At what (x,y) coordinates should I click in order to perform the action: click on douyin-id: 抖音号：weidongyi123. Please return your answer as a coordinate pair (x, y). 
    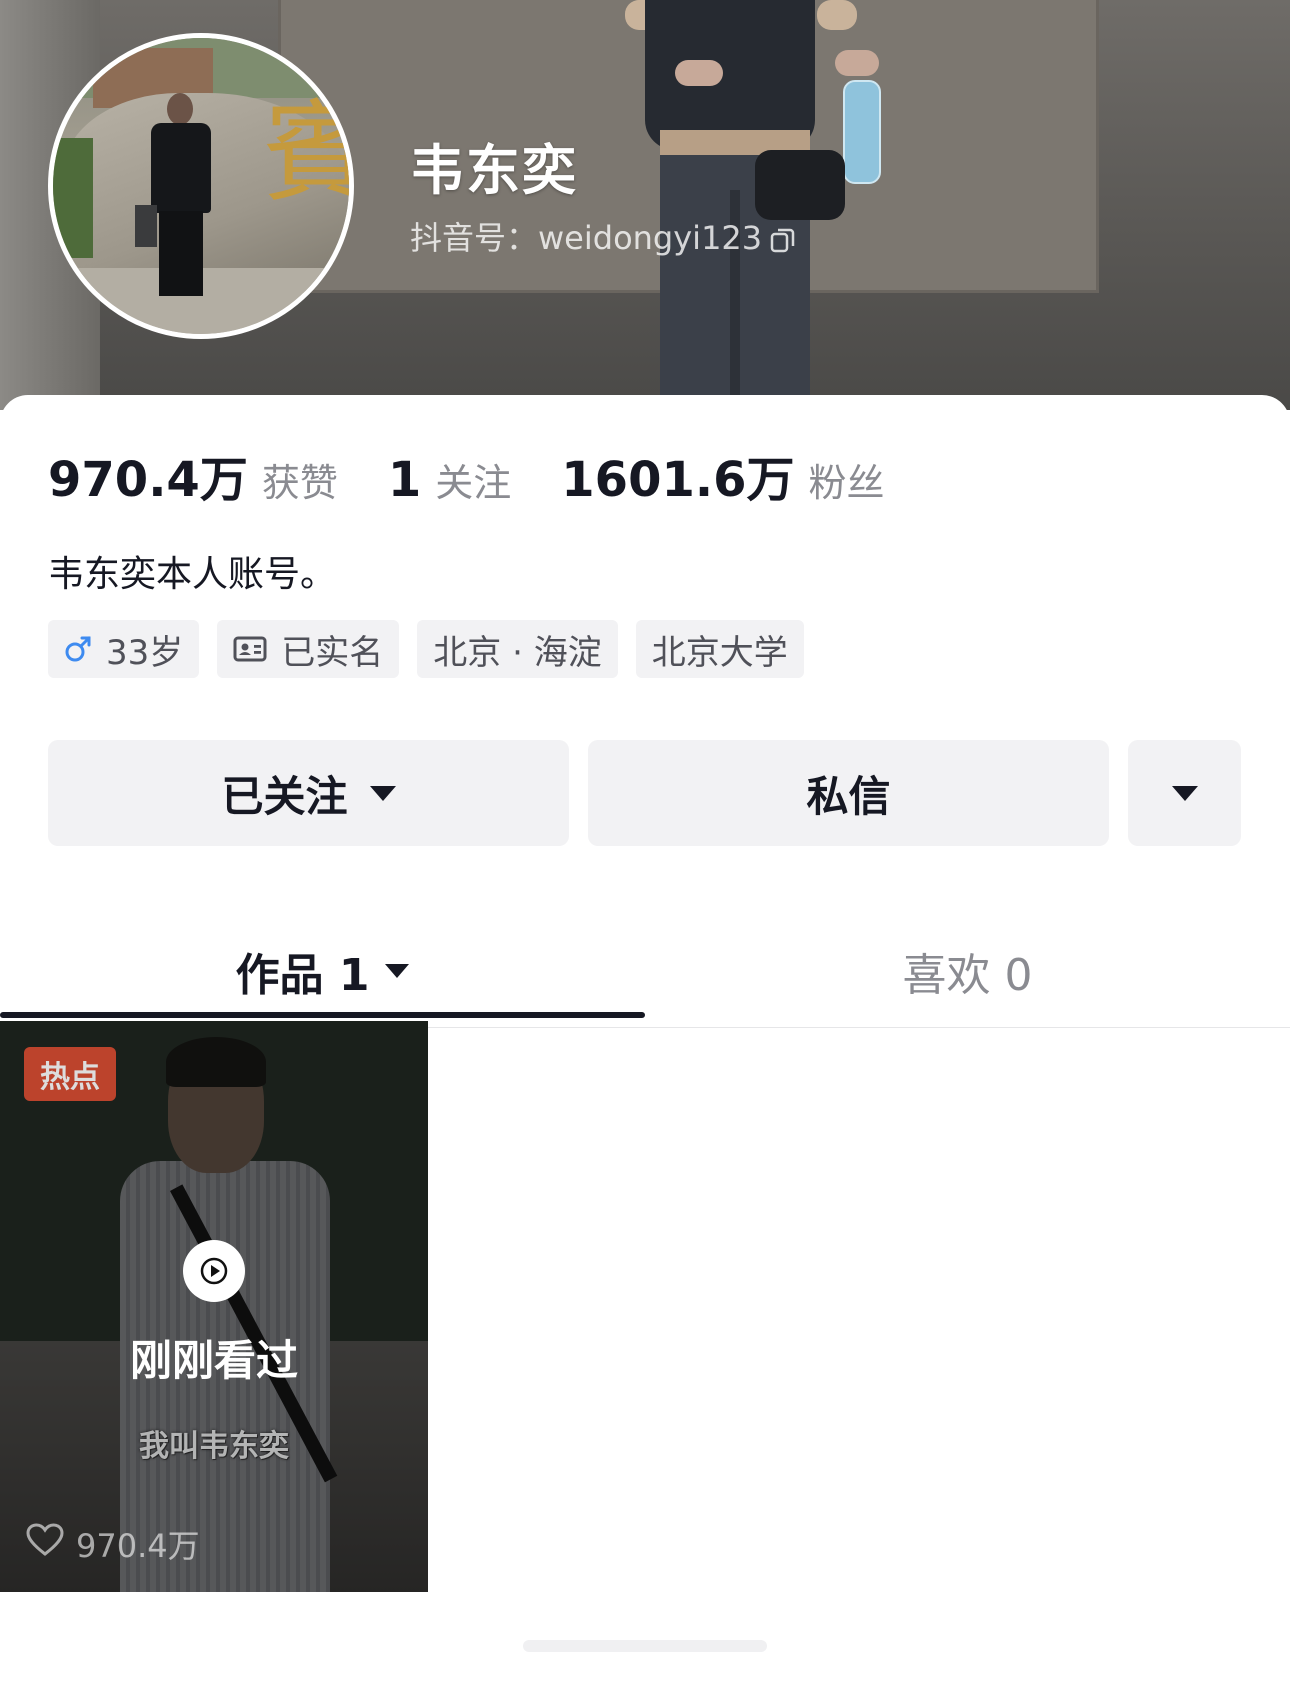
    Looking at the image, I should click on (586, 238).